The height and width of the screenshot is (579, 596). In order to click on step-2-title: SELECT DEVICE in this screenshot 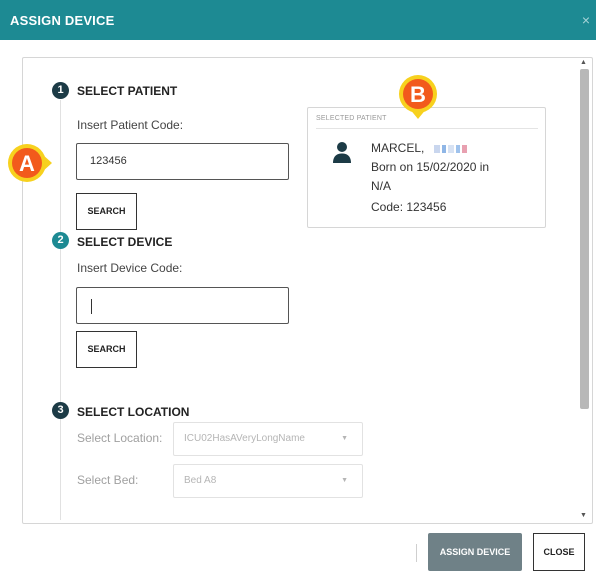, I will do `click(125, 242)`.